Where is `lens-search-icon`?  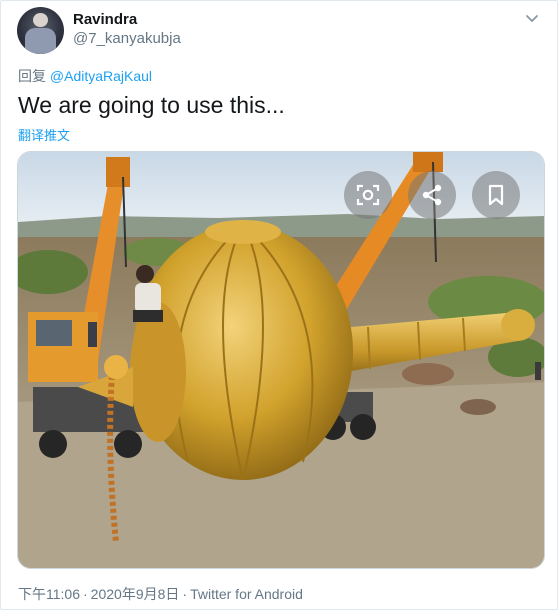
lens-search-icon is located at coordinates (368, 195).